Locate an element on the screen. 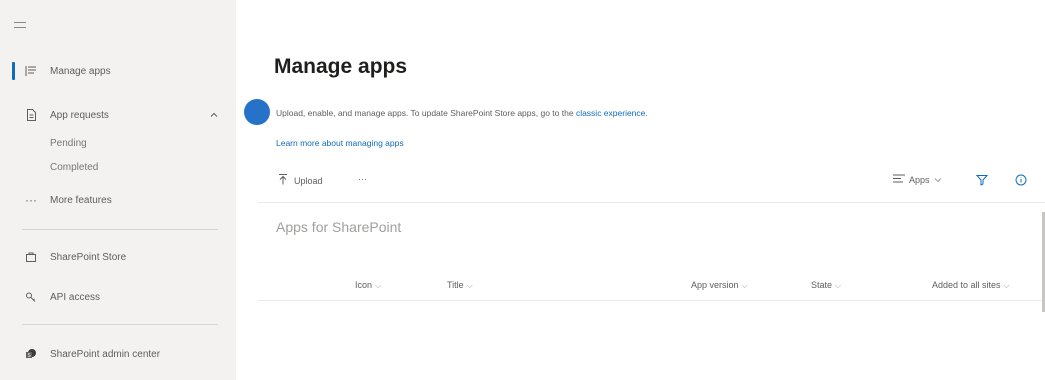 This screenshot has height=380, width=1045. info-button is located at coordinates (1021, 181).